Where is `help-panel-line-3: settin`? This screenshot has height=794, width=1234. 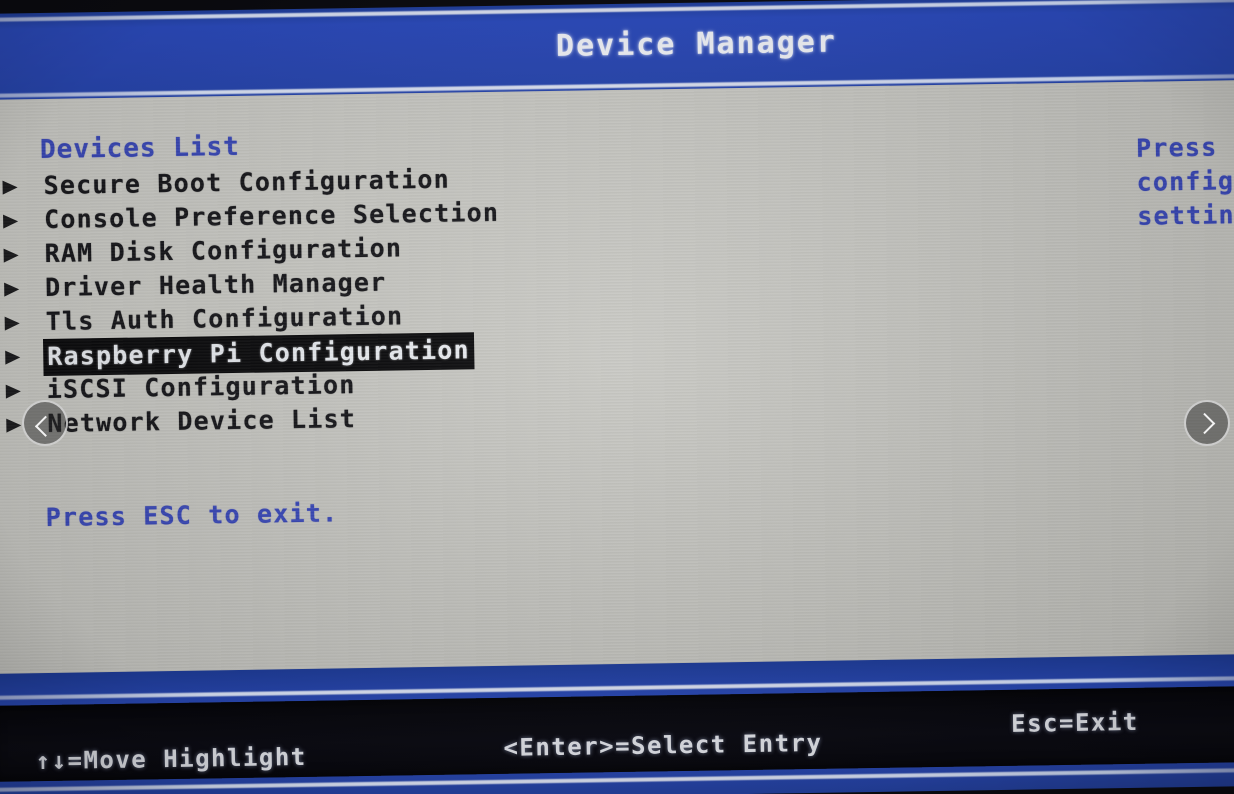
help-panel-line-3: settin is located at coordinates (1185, 215).